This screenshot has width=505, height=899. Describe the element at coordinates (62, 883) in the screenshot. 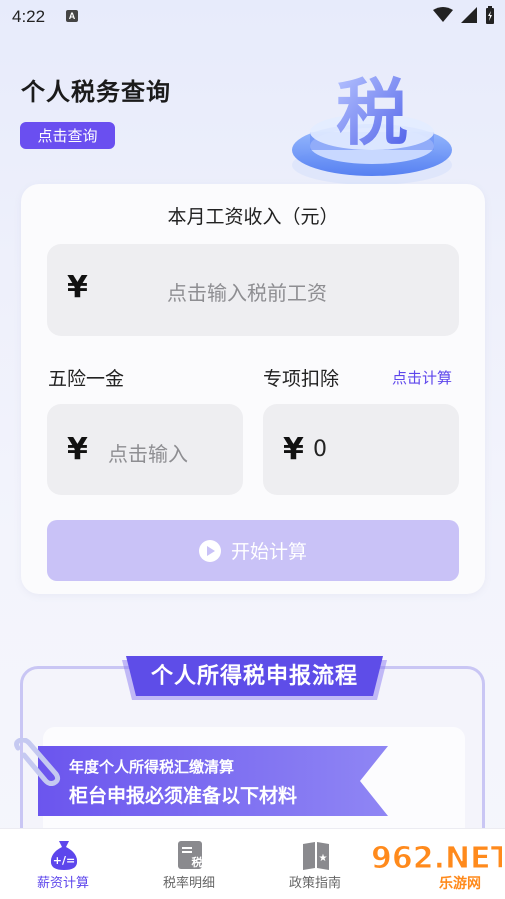

I see `nav-label: 薪资计算` at that location.